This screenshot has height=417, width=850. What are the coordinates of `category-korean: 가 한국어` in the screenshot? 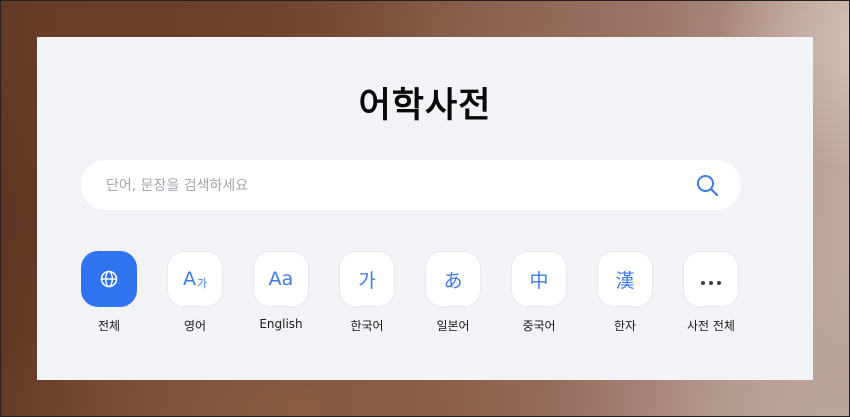 It's located at (367, 292).